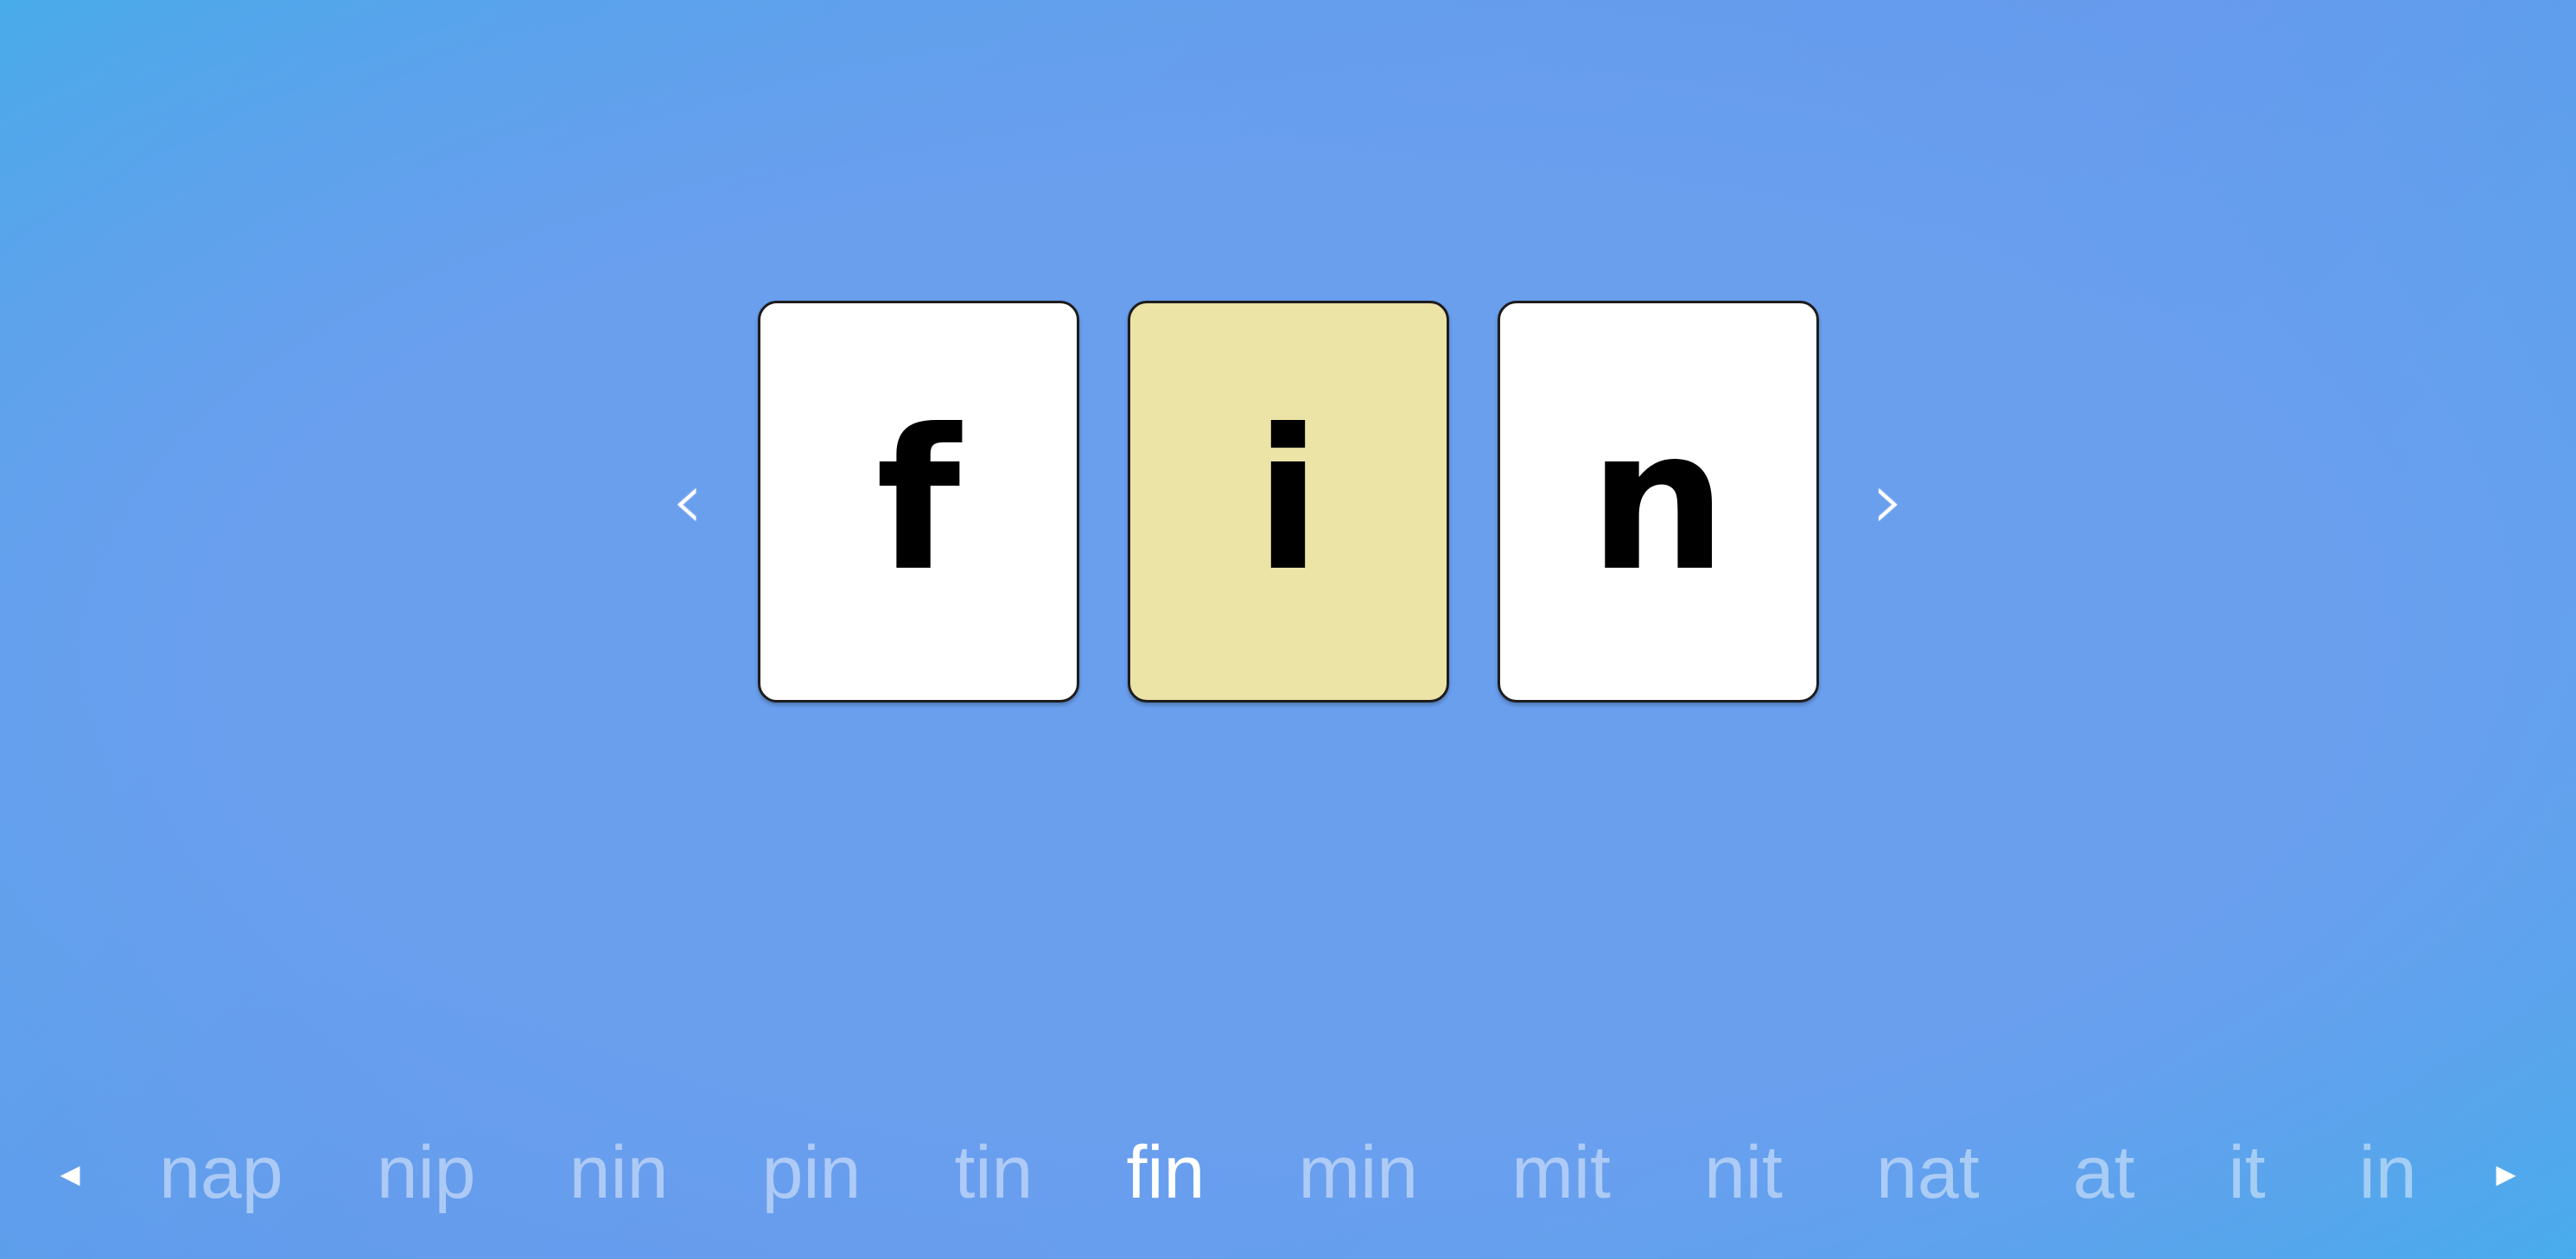 The width and height of the screenshot is (2576, 1259). Describe the element at coordinates (619, 1172) in the screenshot. I see `word-item: nin` at that location.